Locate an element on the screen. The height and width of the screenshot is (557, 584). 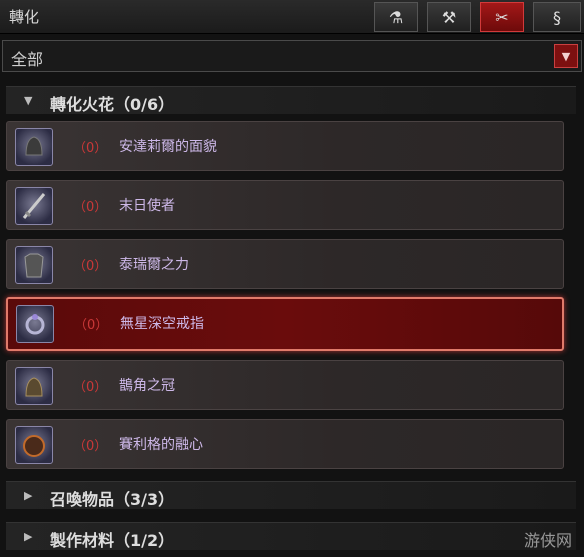
section-count: （3/3） is located at coordinates (144, 499).